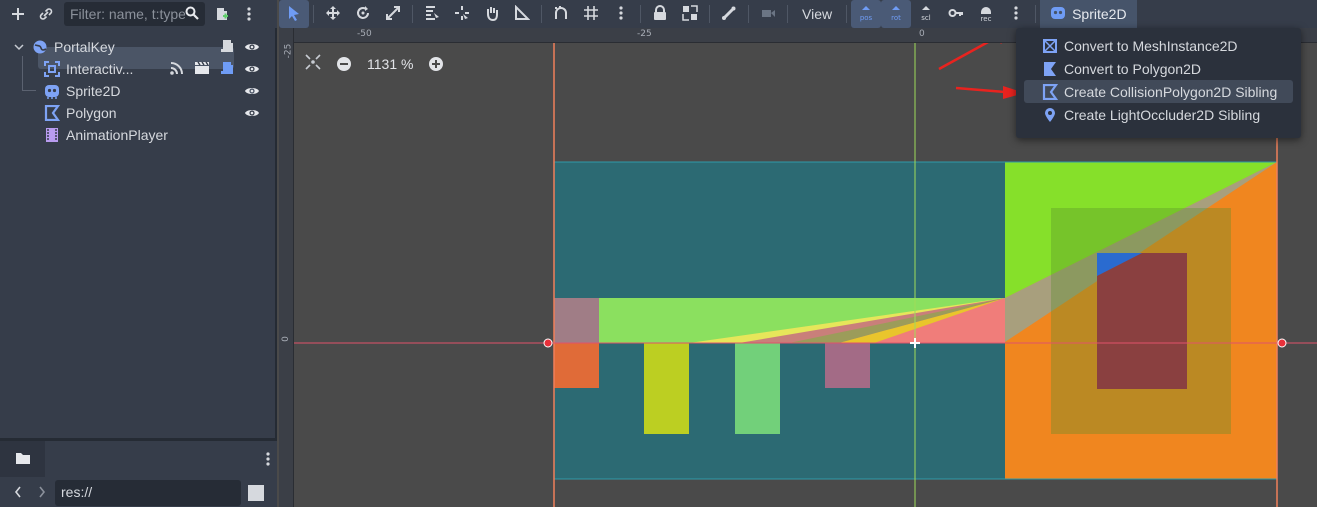  Describe the element at coordinates (177, 69) in the screenshot. I see `signals-icon` at that location.